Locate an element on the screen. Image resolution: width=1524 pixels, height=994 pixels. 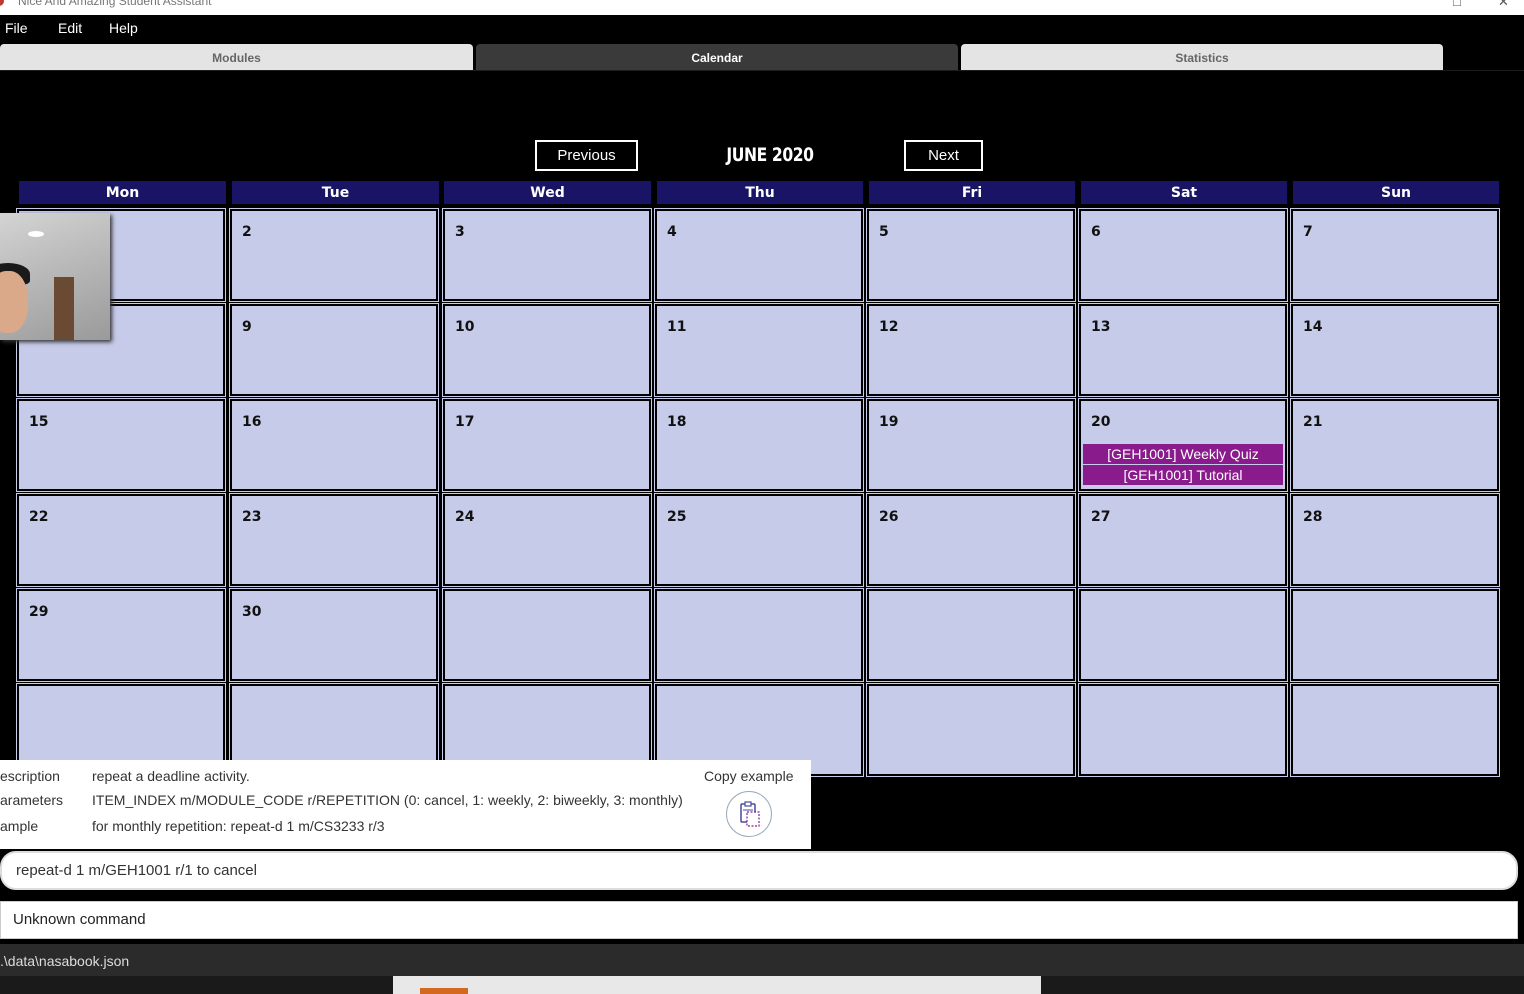
calendar-event: [GEH1001] Weekly Quiz is located at coordinates (1183, 454).